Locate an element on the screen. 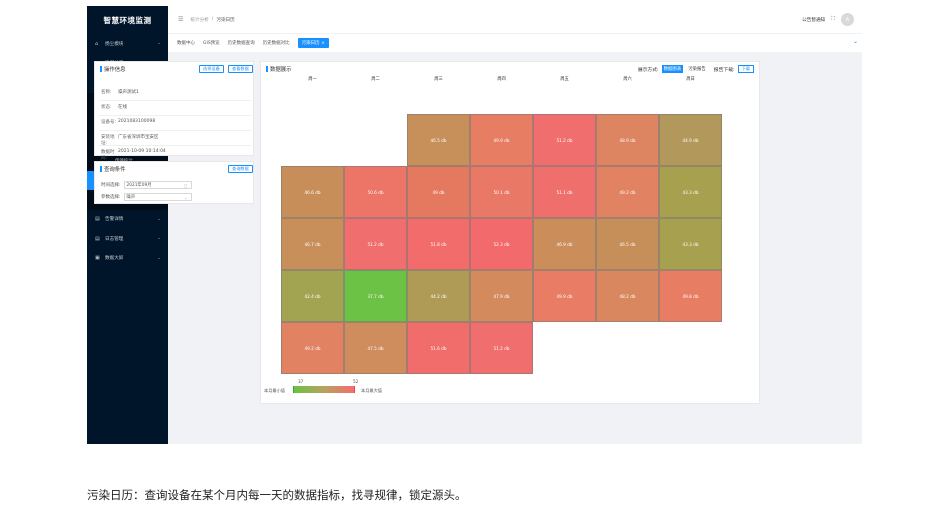 The image size is (945, 524). calendar-day-cell: 46.9 db is located at coordinates (564, 244).